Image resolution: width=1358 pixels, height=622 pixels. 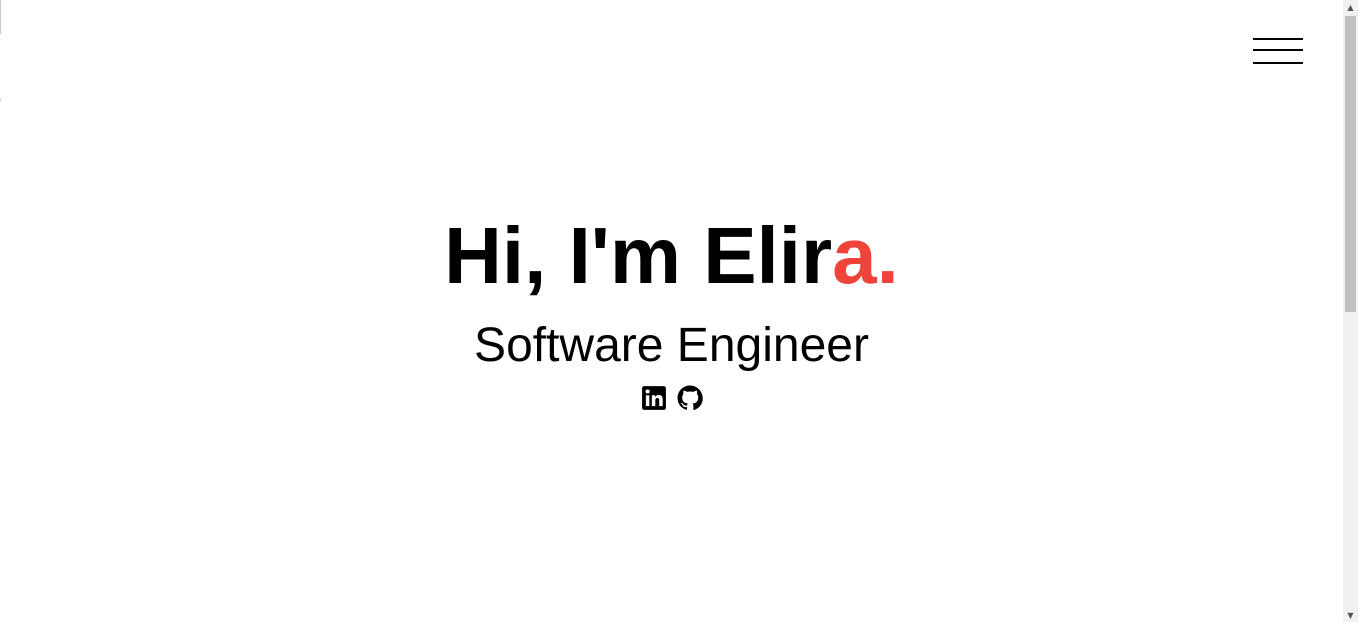 I want to click on social-links, so click(x=671, y=399).